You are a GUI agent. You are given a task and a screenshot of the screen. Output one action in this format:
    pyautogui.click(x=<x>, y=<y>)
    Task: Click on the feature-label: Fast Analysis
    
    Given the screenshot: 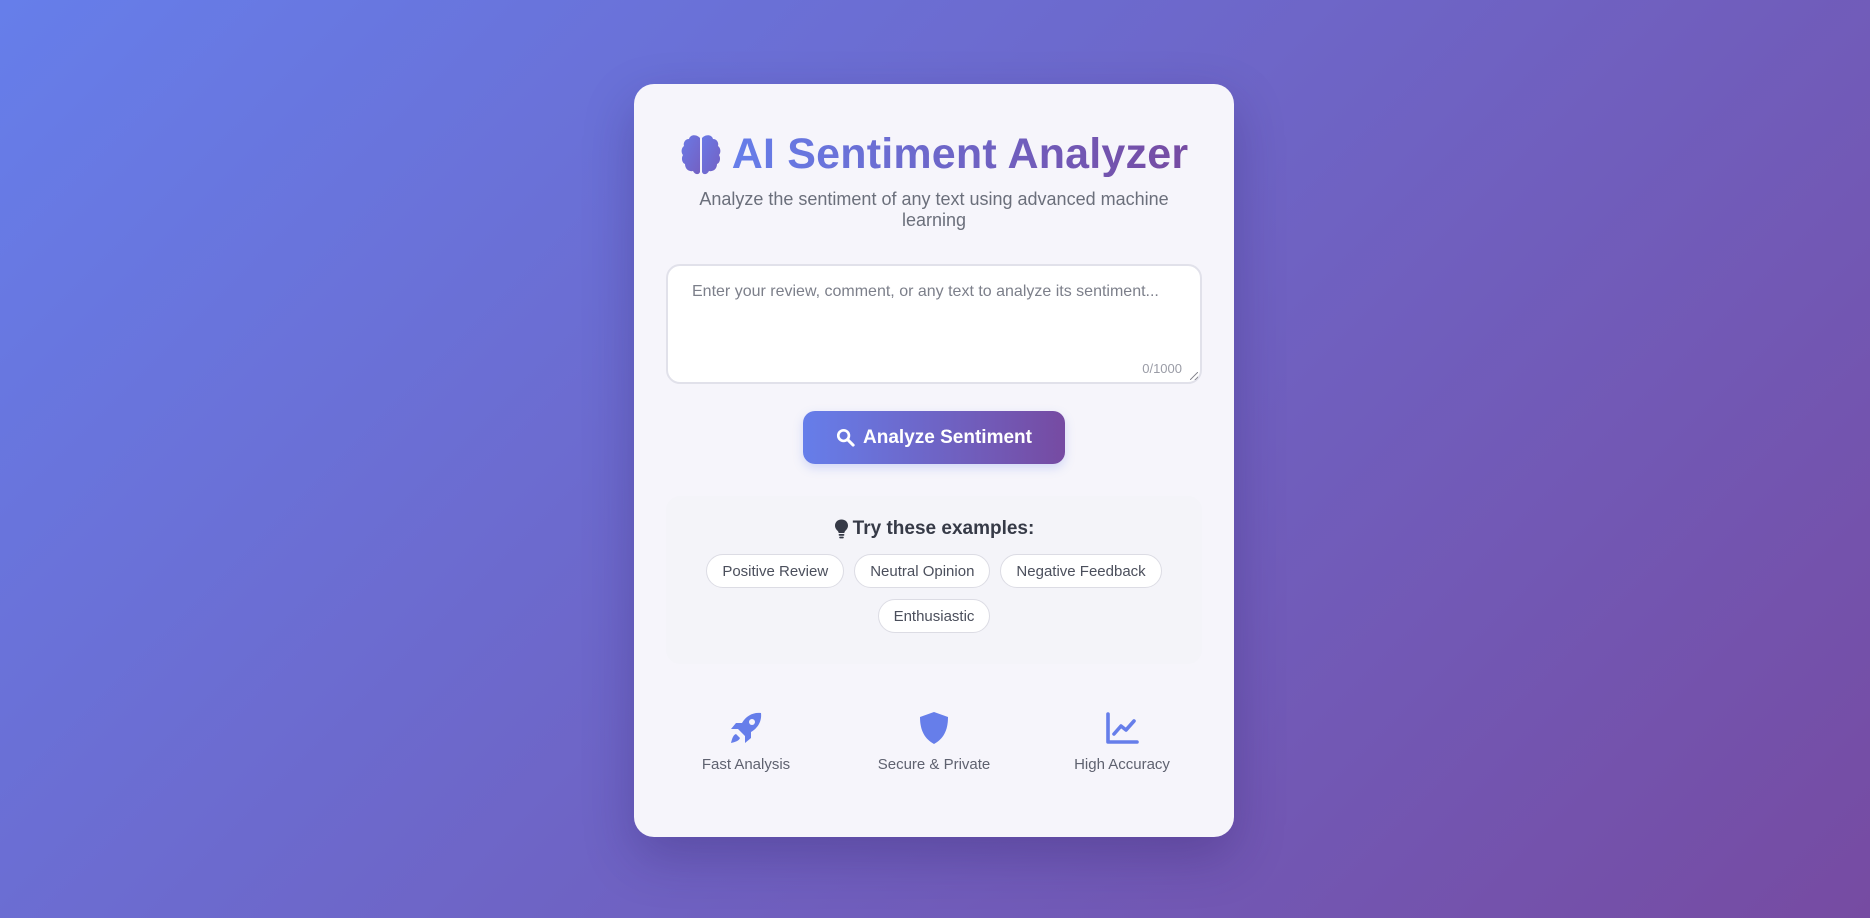 What is the action you would take?
    pyautogui.click(x=746, y=764)
    